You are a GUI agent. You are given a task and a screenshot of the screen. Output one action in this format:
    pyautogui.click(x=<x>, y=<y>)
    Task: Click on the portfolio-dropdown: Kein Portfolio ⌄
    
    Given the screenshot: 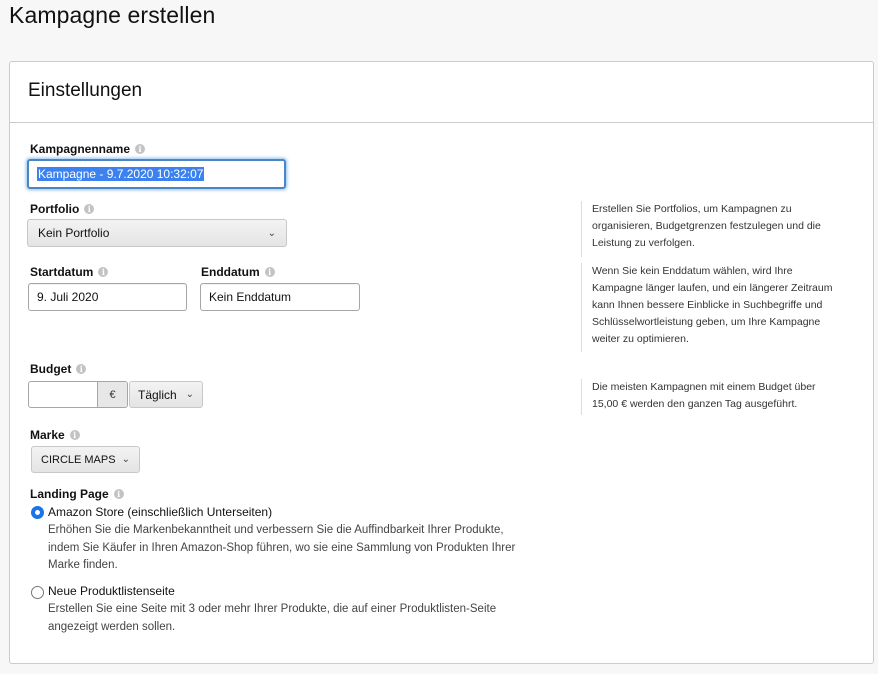 What is the action you would take?
    pyautogui.click(x=157, y=233)
    